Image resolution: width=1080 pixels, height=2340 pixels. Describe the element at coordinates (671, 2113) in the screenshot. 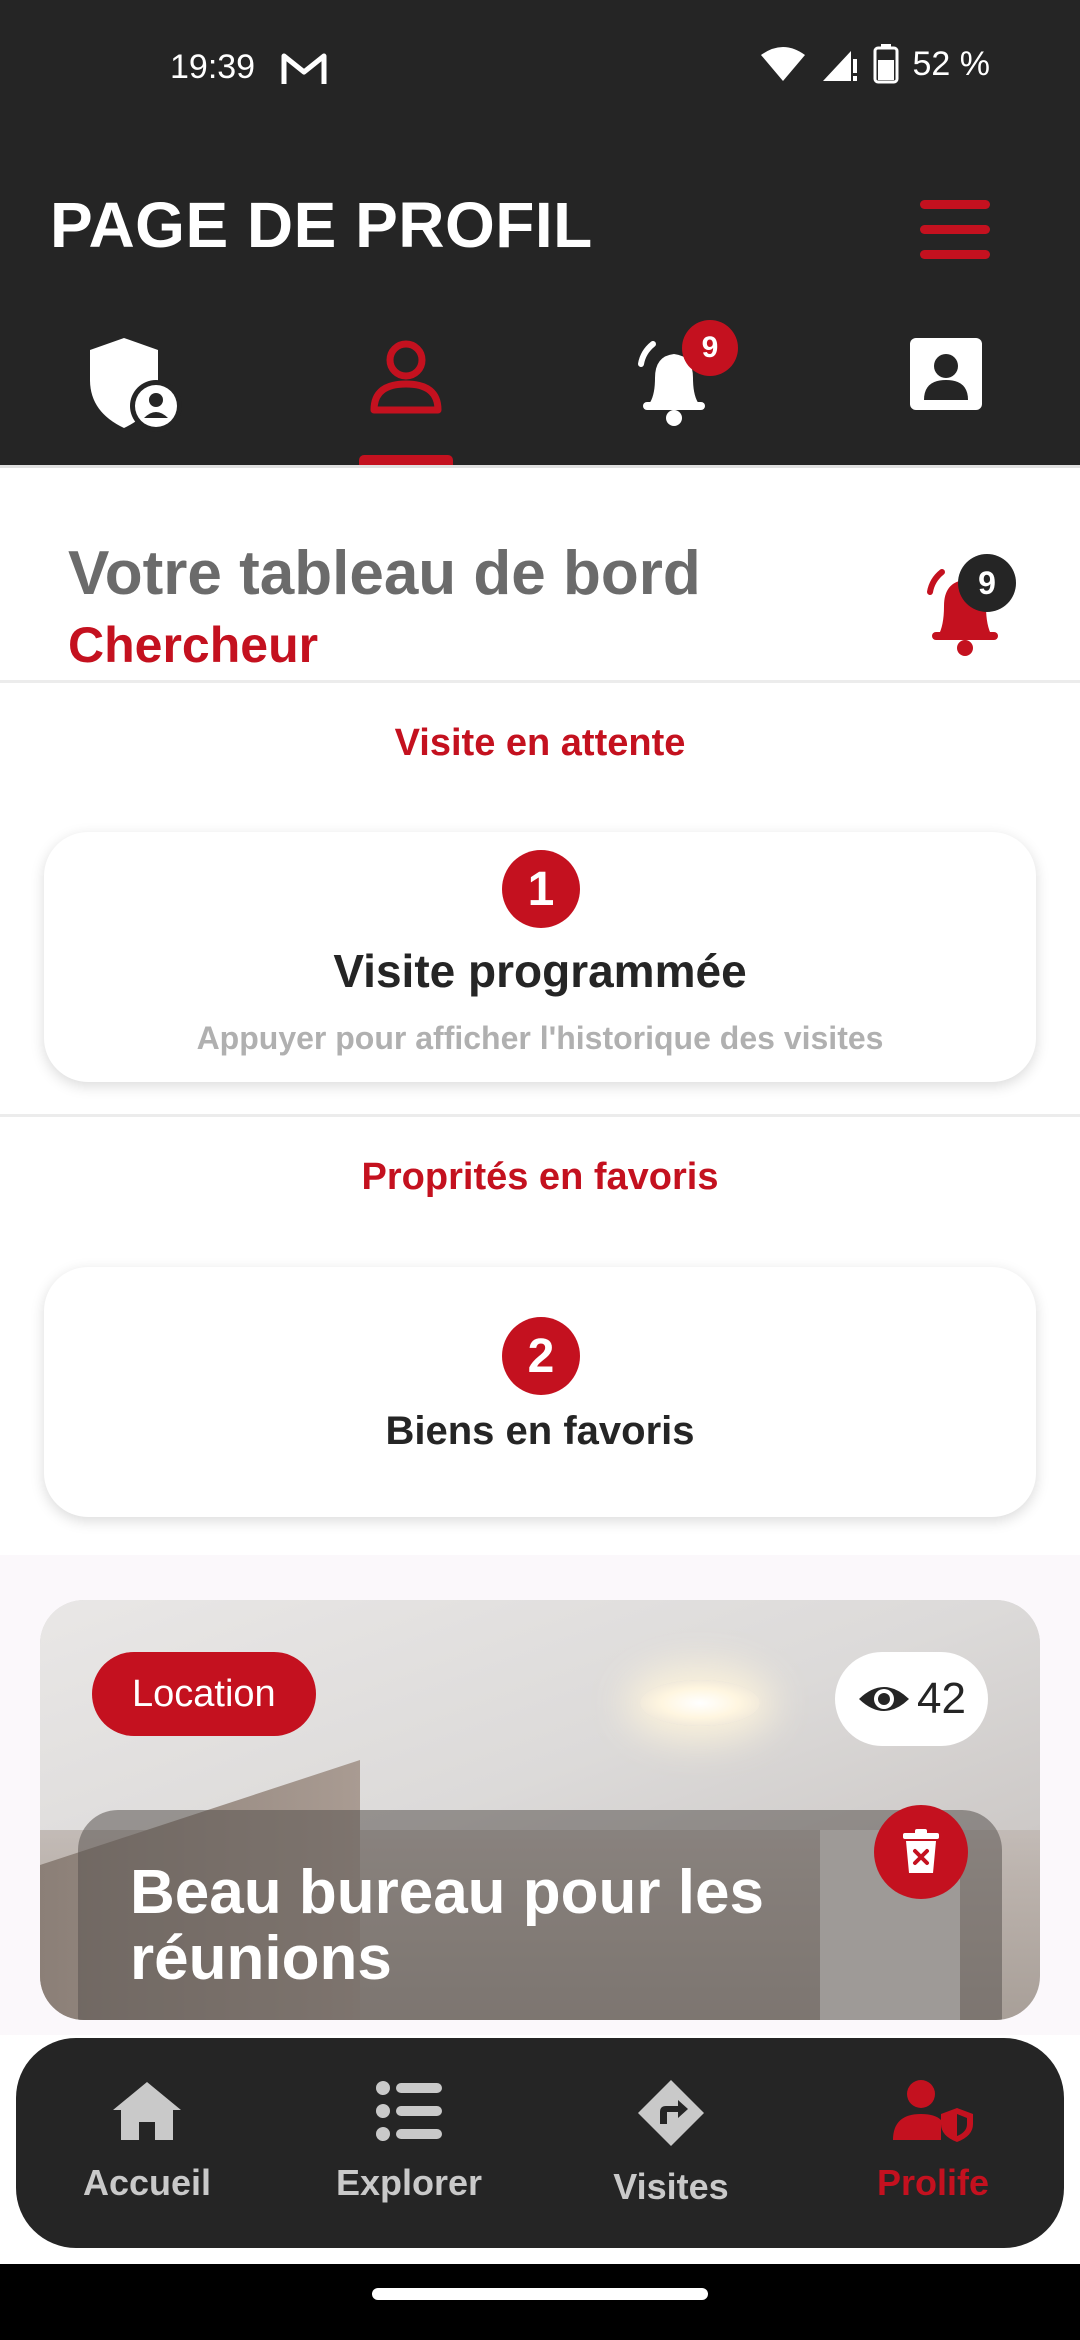

I see `directions-icon` at that location.